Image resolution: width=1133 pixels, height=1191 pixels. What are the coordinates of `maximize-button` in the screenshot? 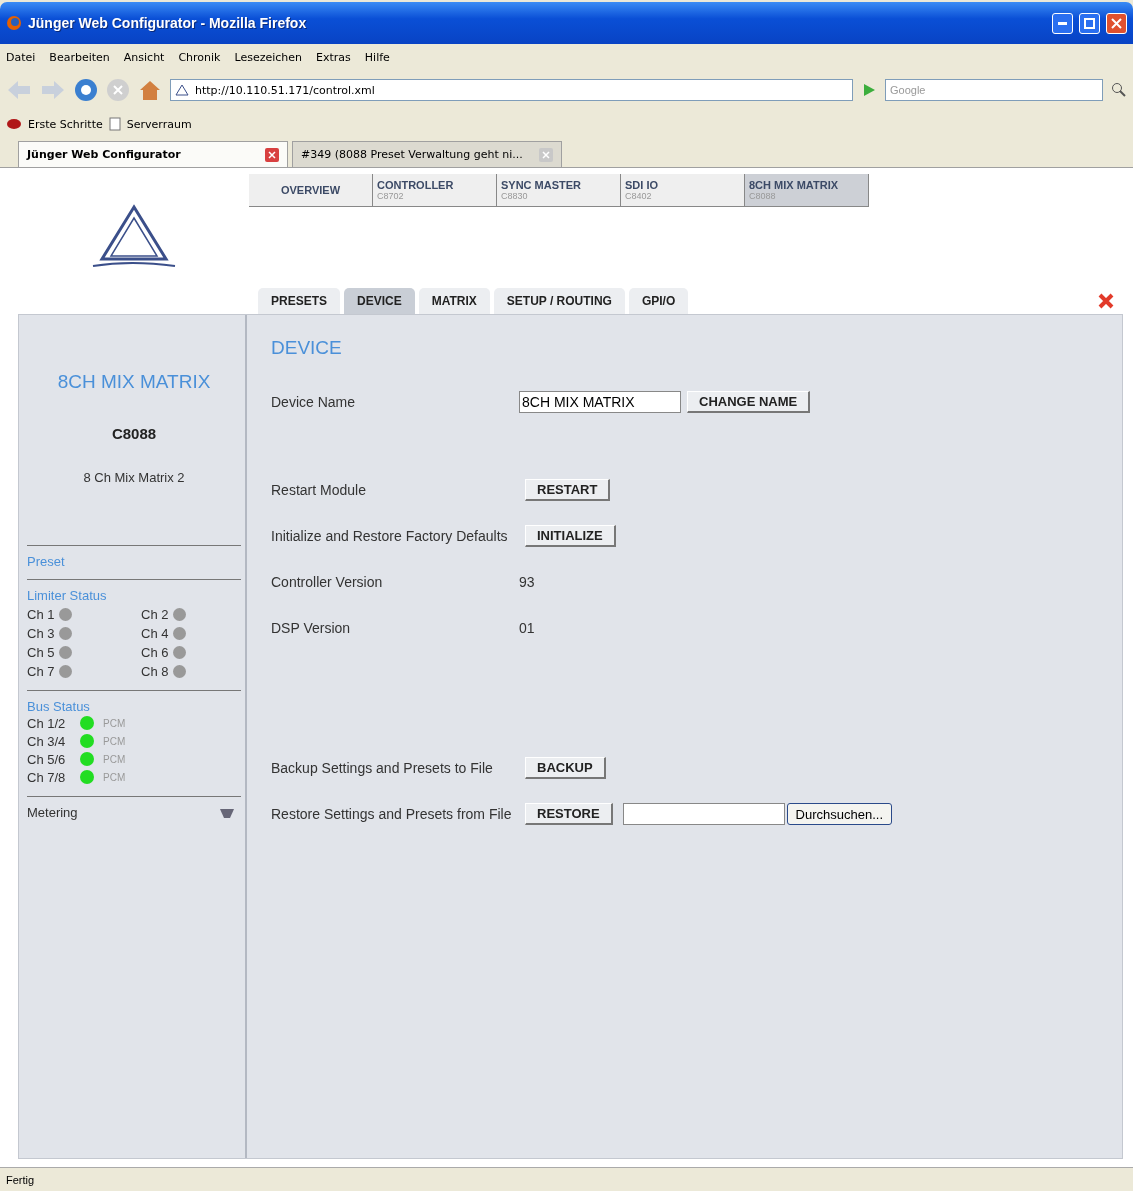 It's located at (1089, 23).